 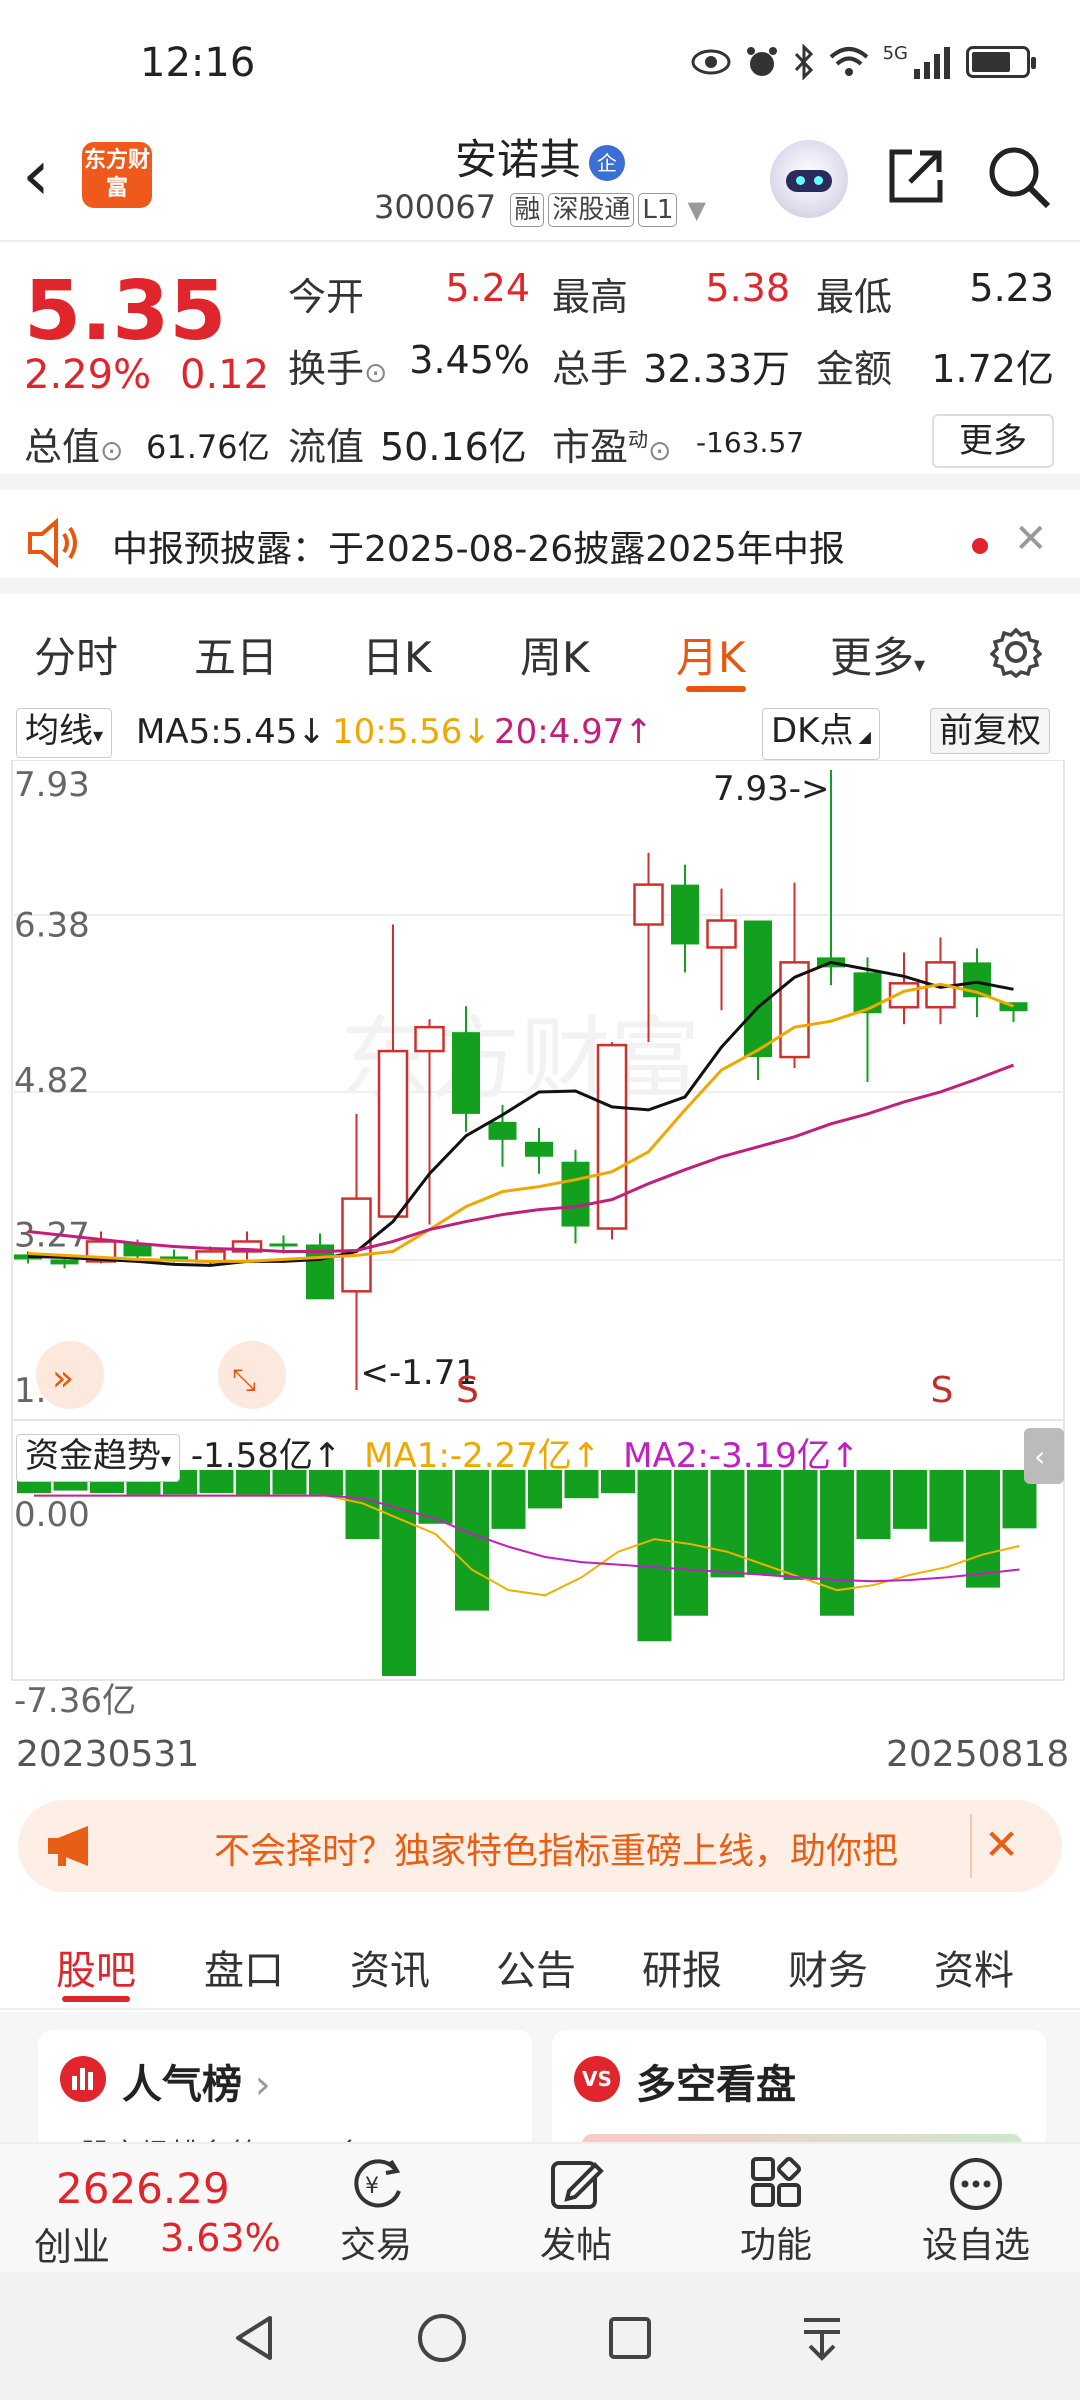 What do you see at coordinates (978, 1754) in the screenshot?
I see `date-end: 20250818` at bounding box center [978, 1754].